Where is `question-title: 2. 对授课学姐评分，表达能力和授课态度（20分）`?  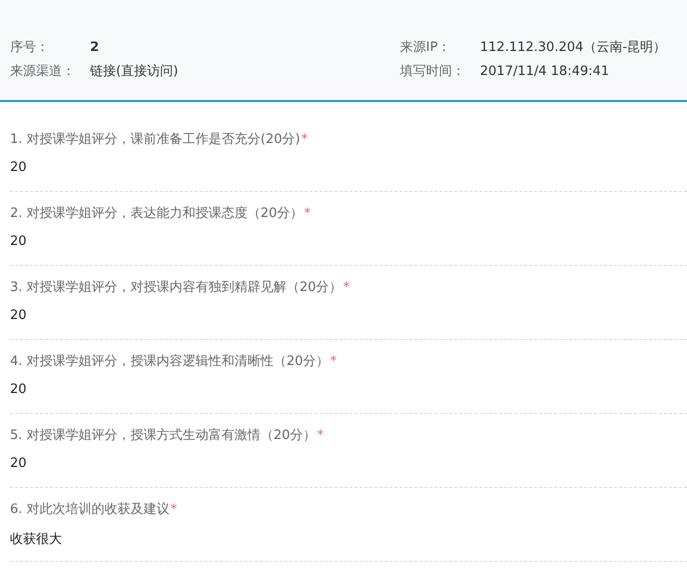 question-title: 2. 对授课学姐评分，表达能力和授课态度（20分） is located at coordinates (157, 213).